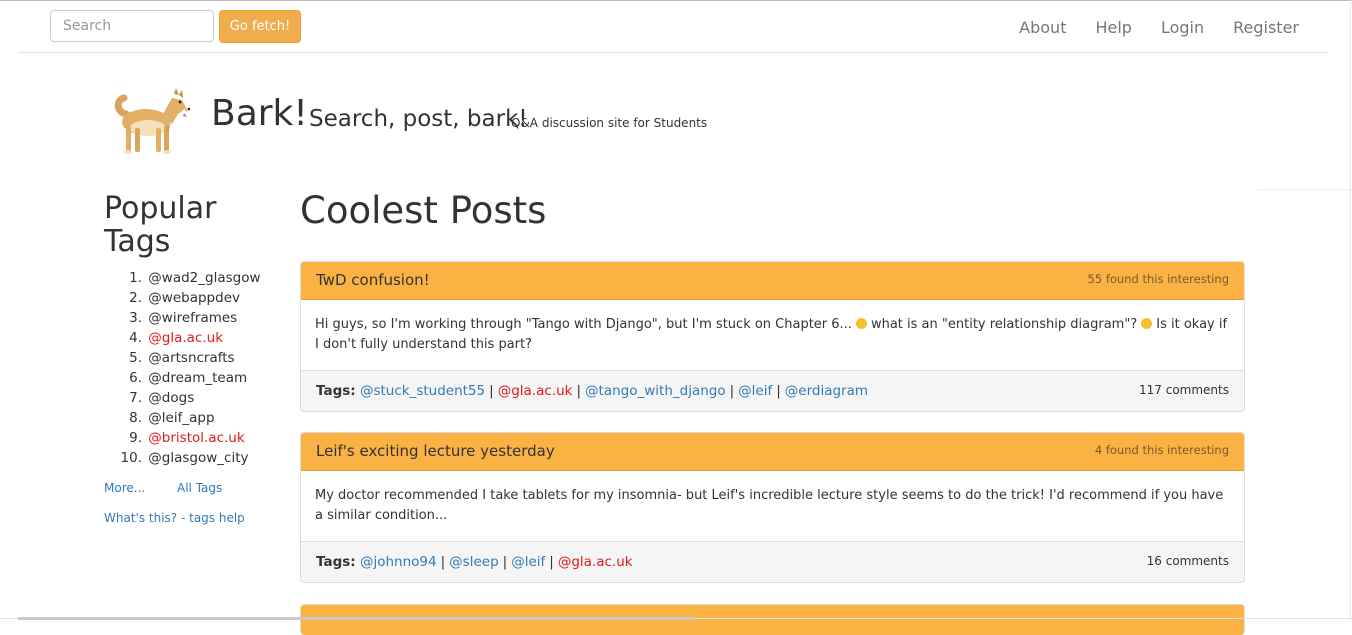 The image size is (1352, 635). What do you see at coordinates (676, 0) in the screenshot?
I see `window-top-border` at bounding box center [676, 0].